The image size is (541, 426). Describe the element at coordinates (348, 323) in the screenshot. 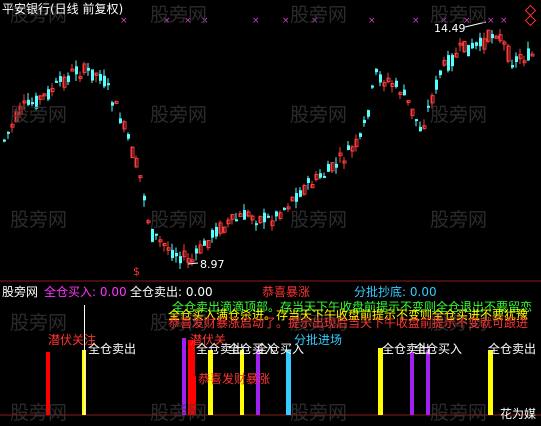

I see `message-baozhang: 恭喜发财暴涨启动了。提示出现后当天下午收盘前提示不变就可跟进` at that location.